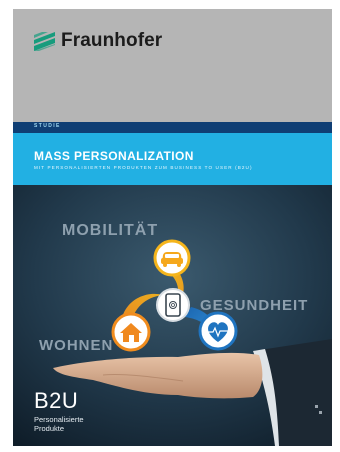  I want to click on series-band: STUDIE, so click(172, 127).